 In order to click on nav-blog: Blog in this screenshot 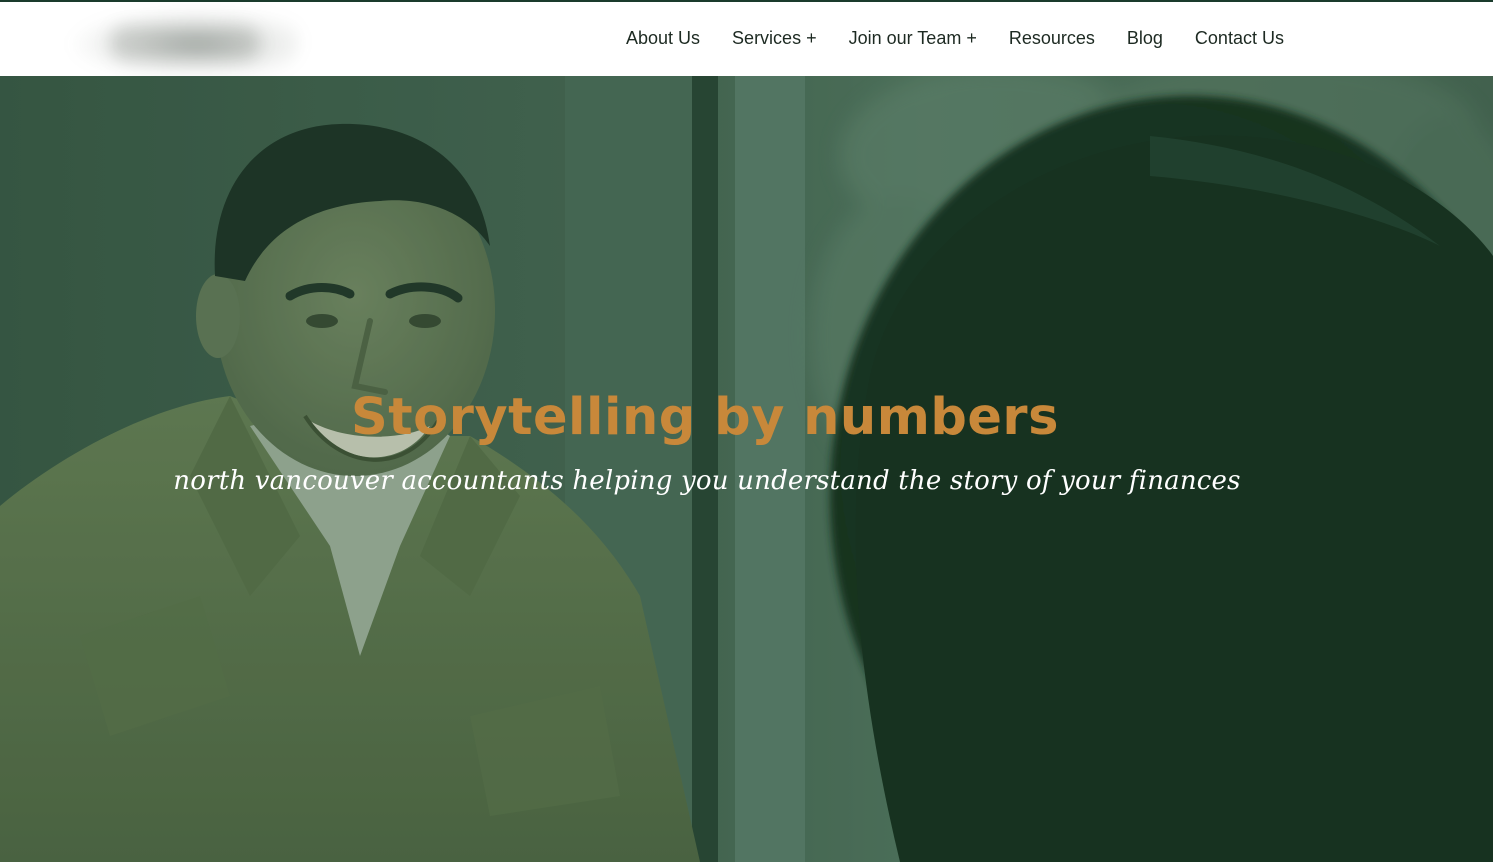, I will do `click(1145, 40)`.